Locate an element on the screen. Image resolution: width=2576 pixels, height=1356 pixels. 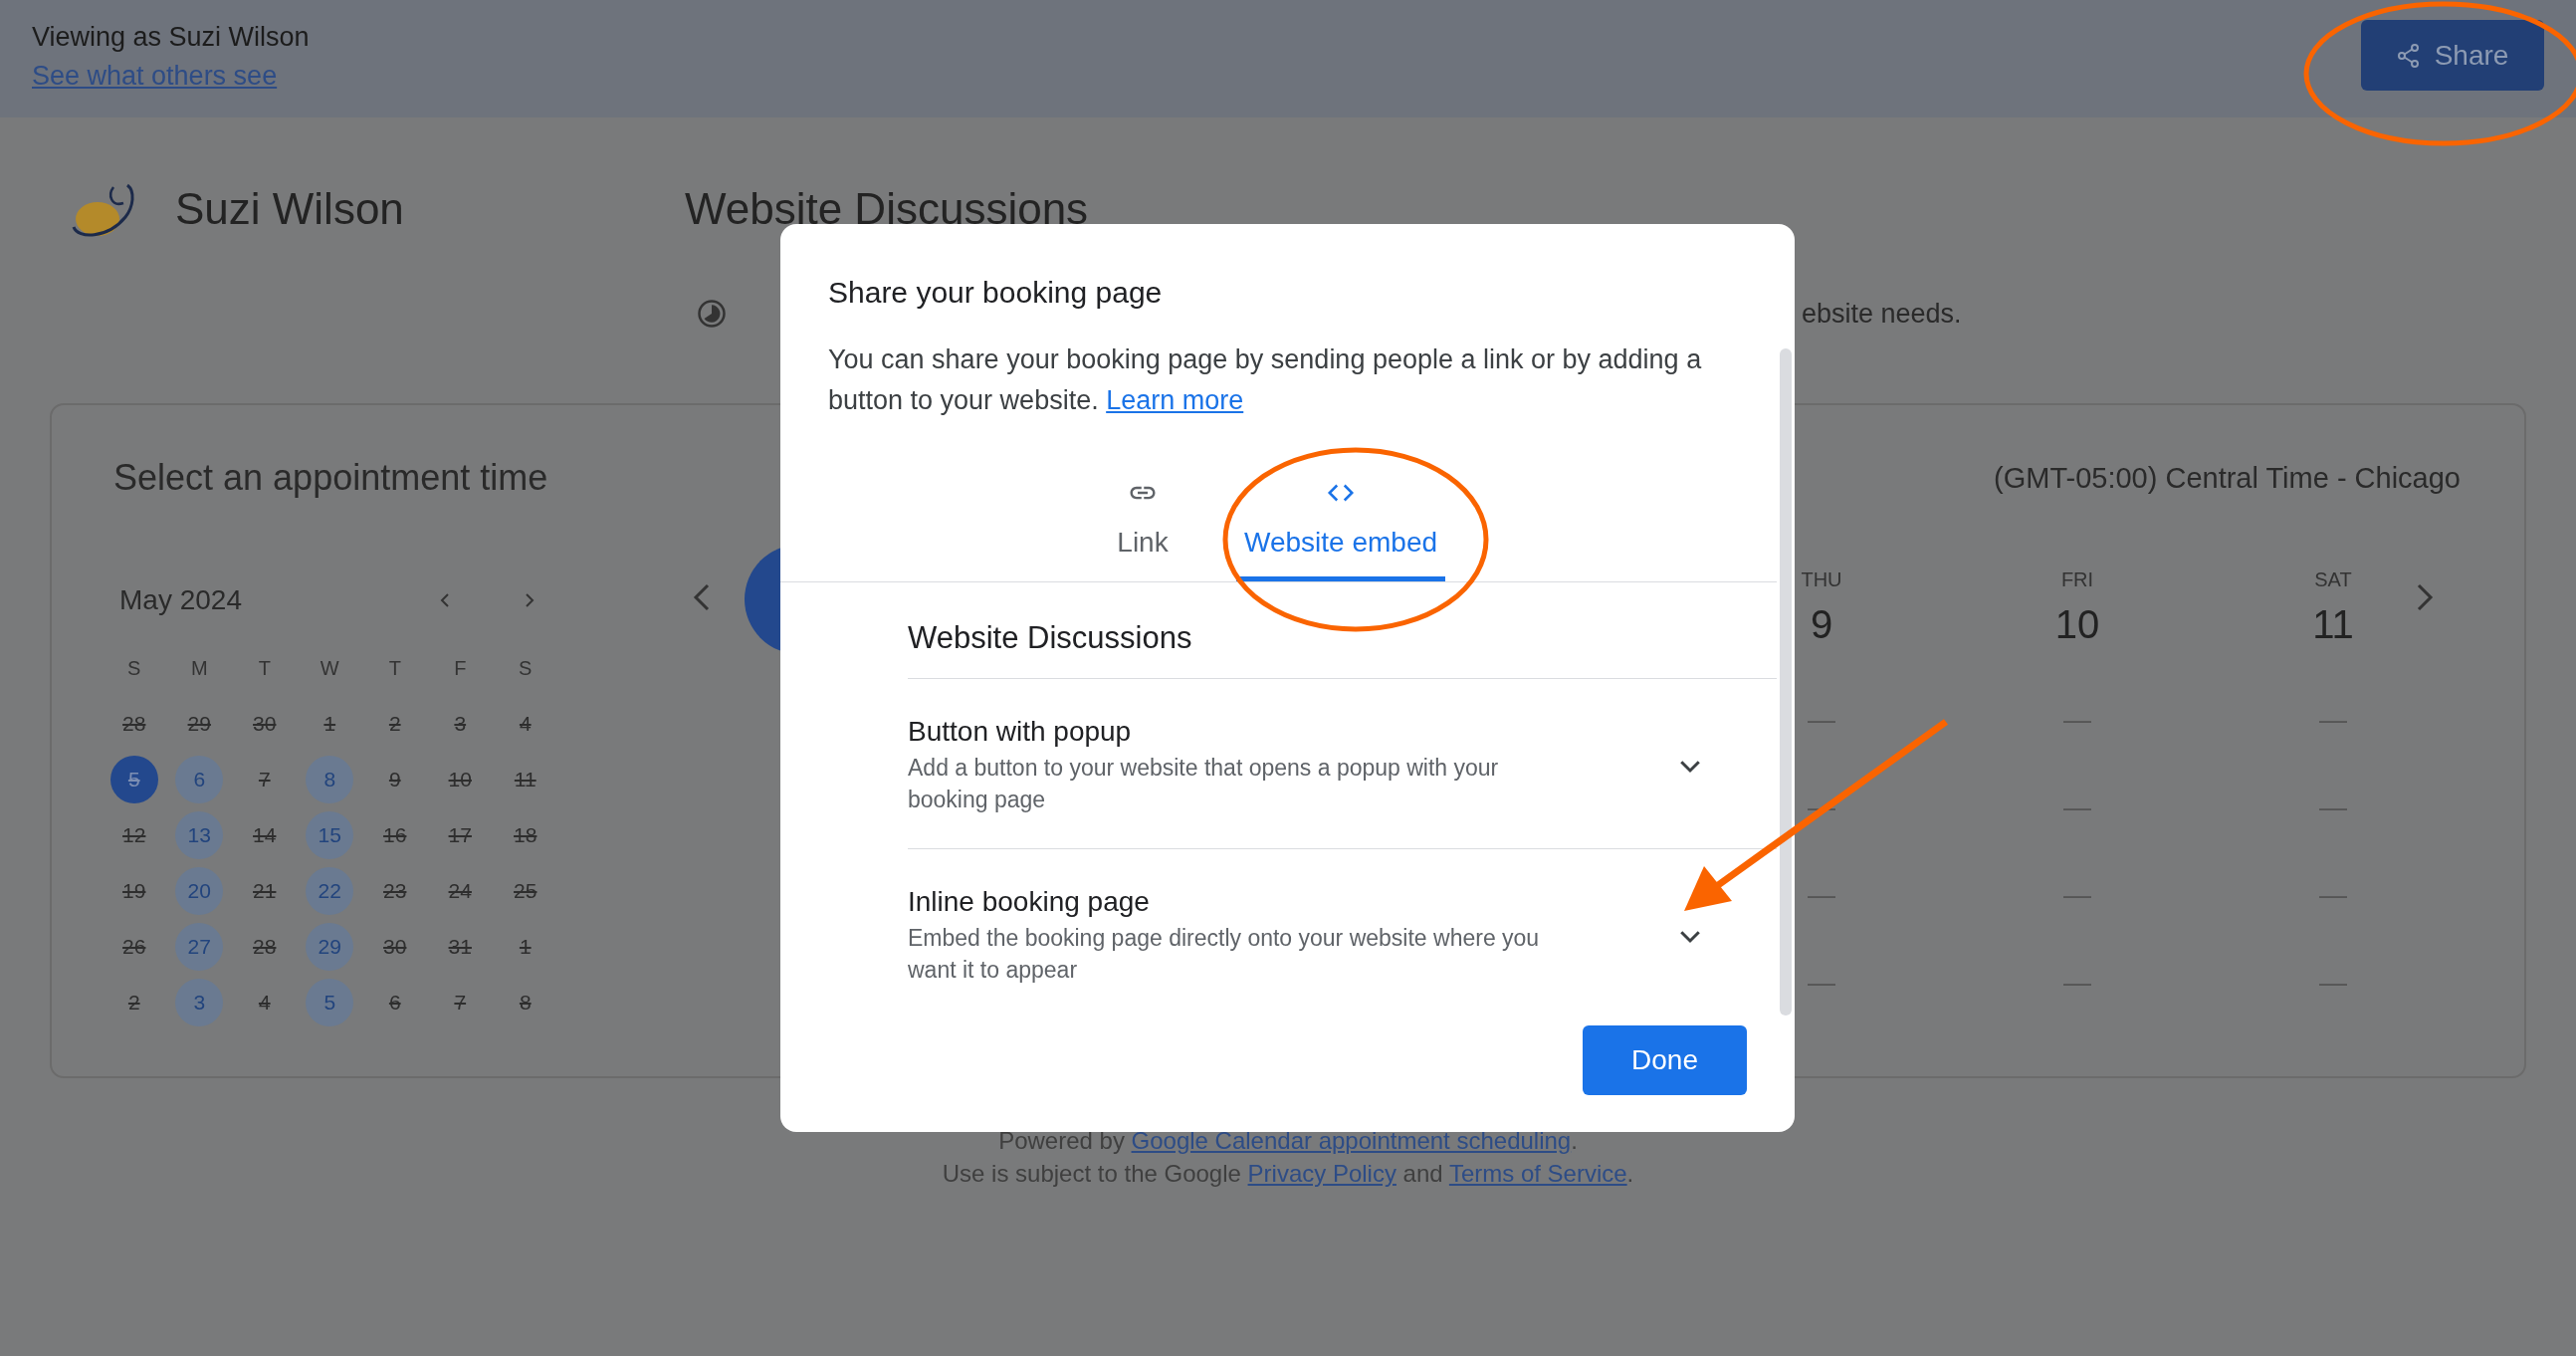
weekday-header: THU is located at coordinates (1821, 579).